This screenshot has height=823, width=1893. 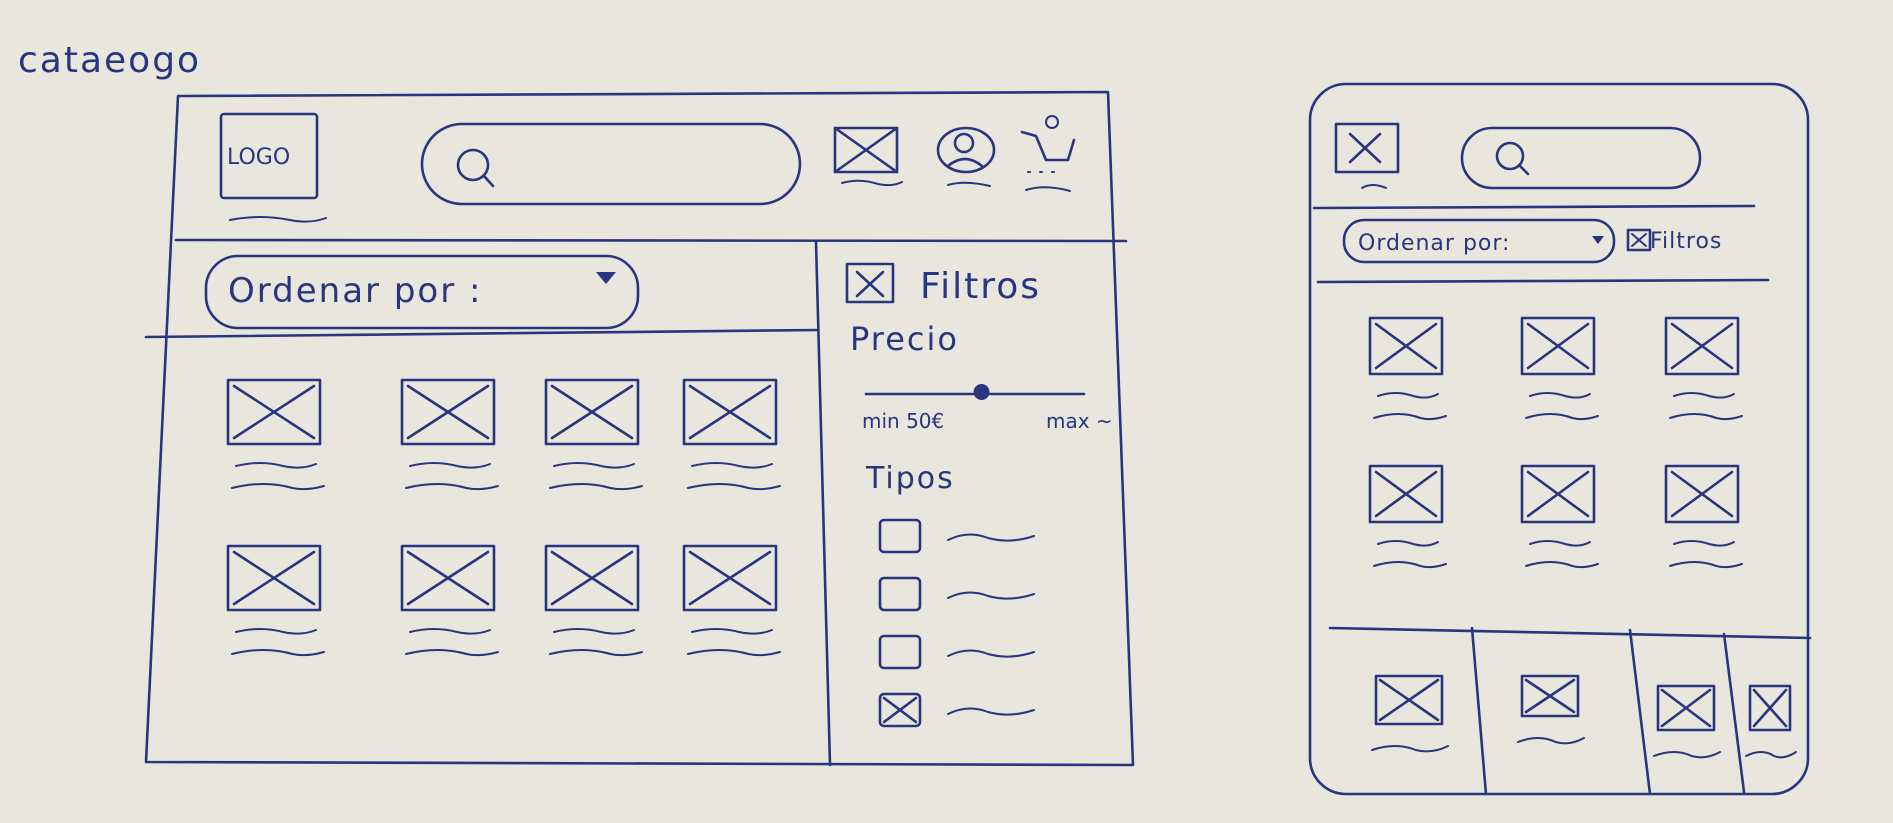 I want to click on filter-sidebar: Filtros Precio min 50€ max ~ Tipos, so click(x=979, y=495).